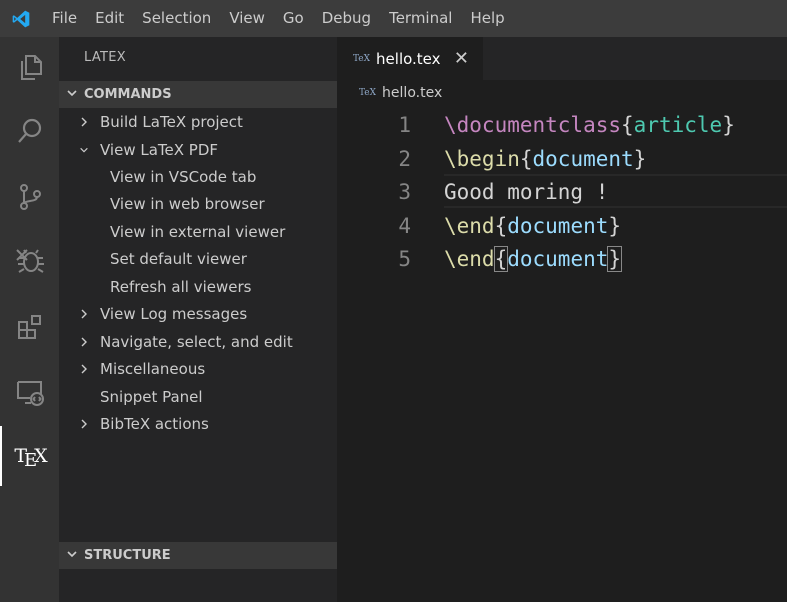 The width and height of the screenshot is (787, 602). I want to click on menu-item-go: Go, so click(293, 18).